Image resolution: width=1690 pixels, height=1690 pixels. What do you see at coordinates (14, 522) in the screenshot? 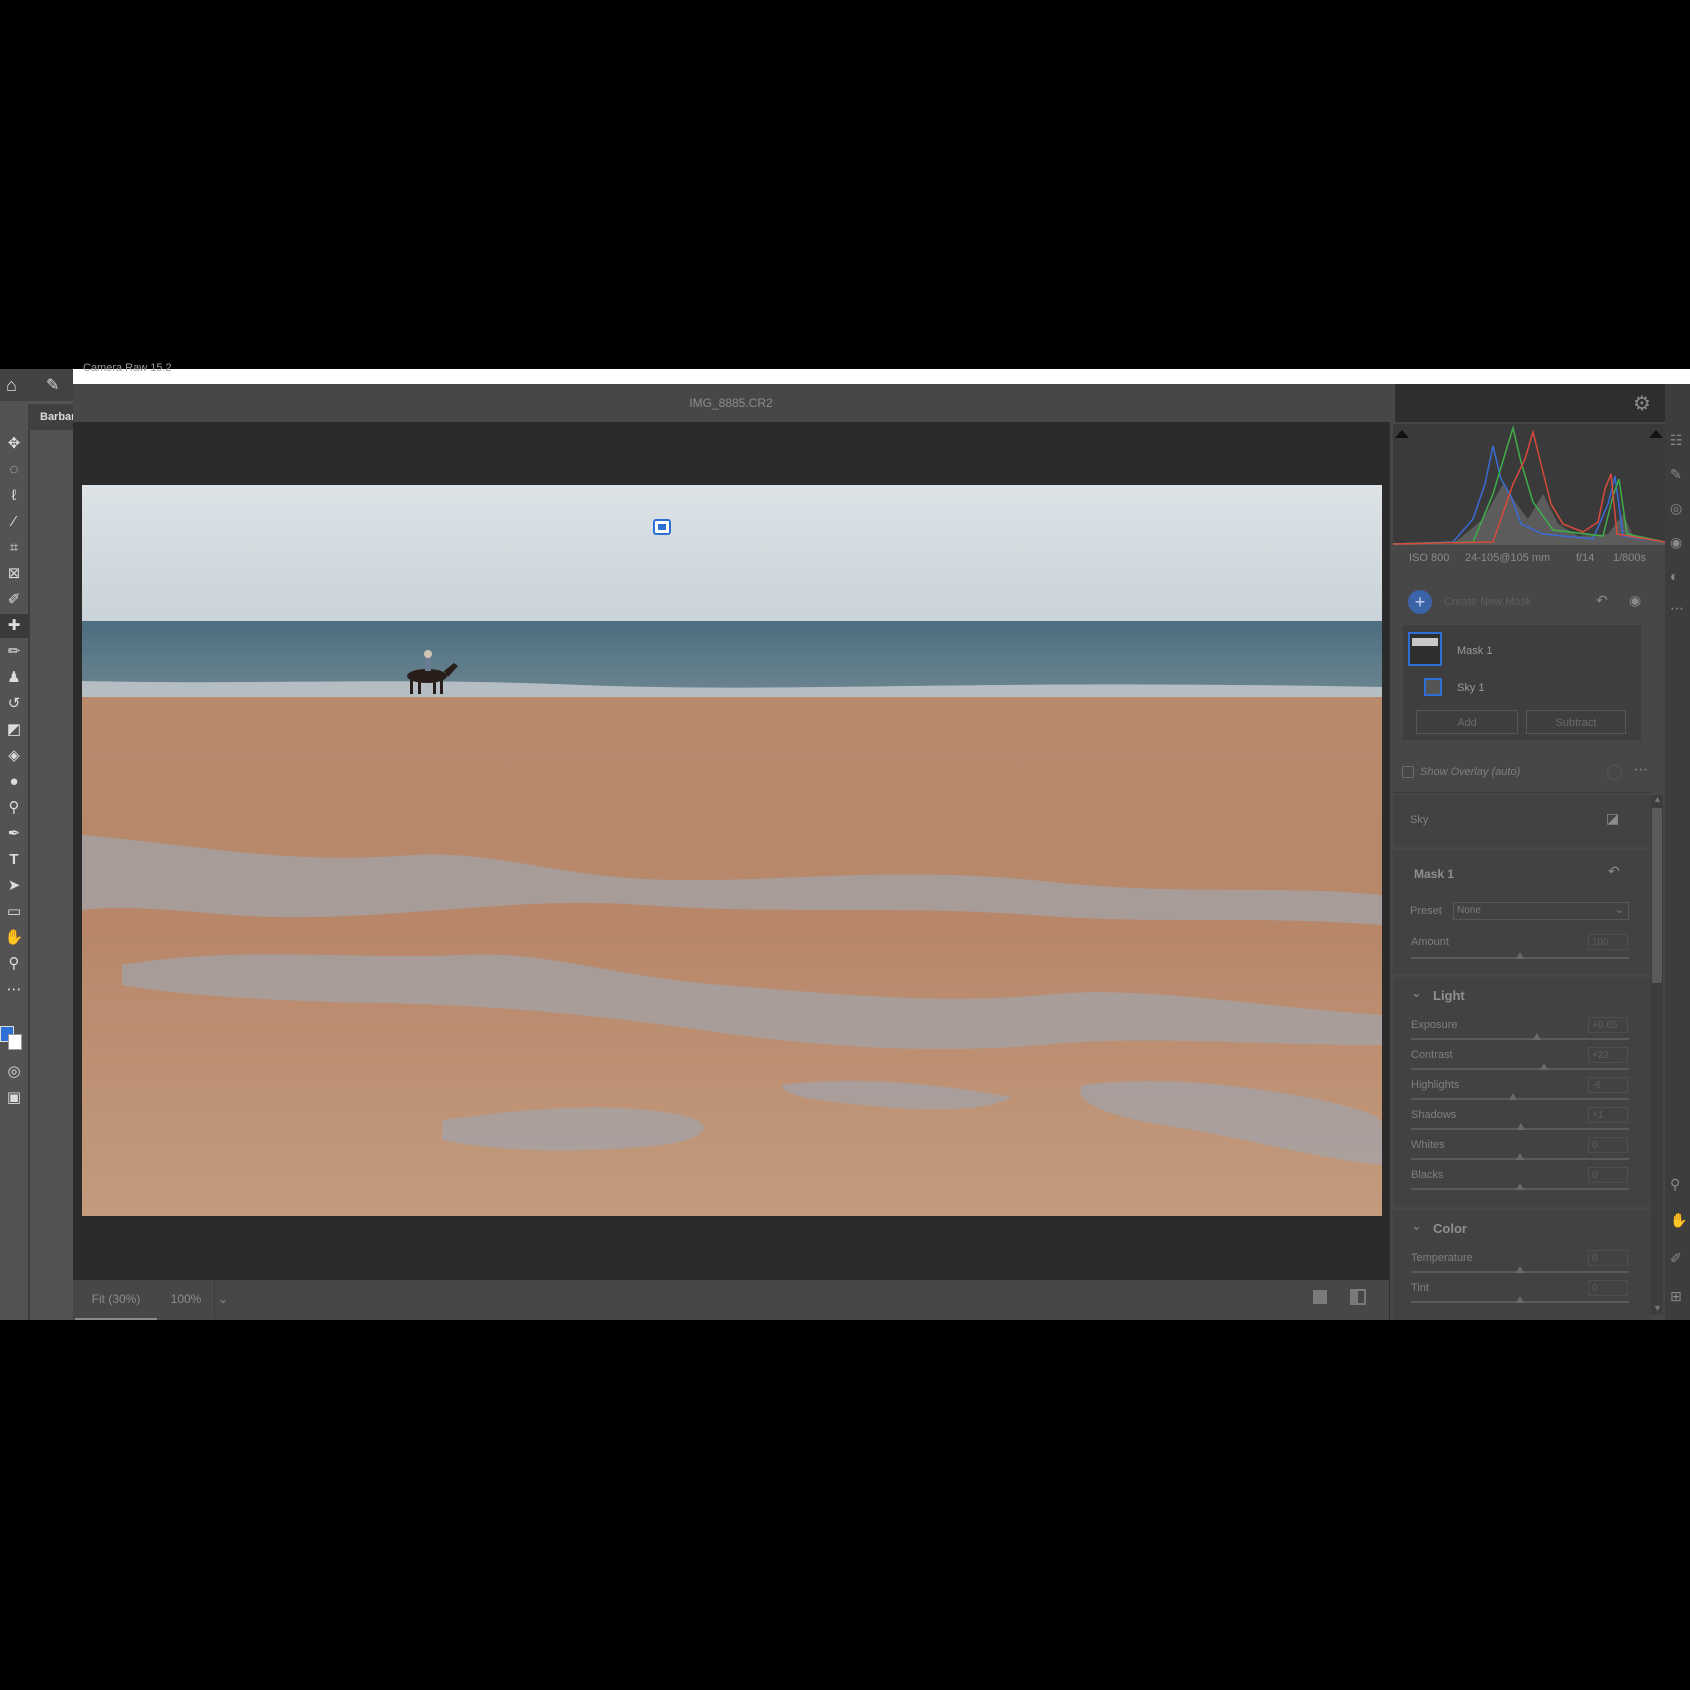
I see `quick-select-tool-icon: ⁄` at bounding box center [14, 522].